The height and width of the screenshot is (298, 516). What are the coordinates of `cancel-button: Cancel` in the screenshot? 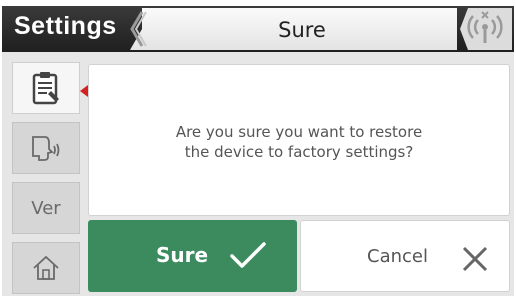 It's located at (405, 256).